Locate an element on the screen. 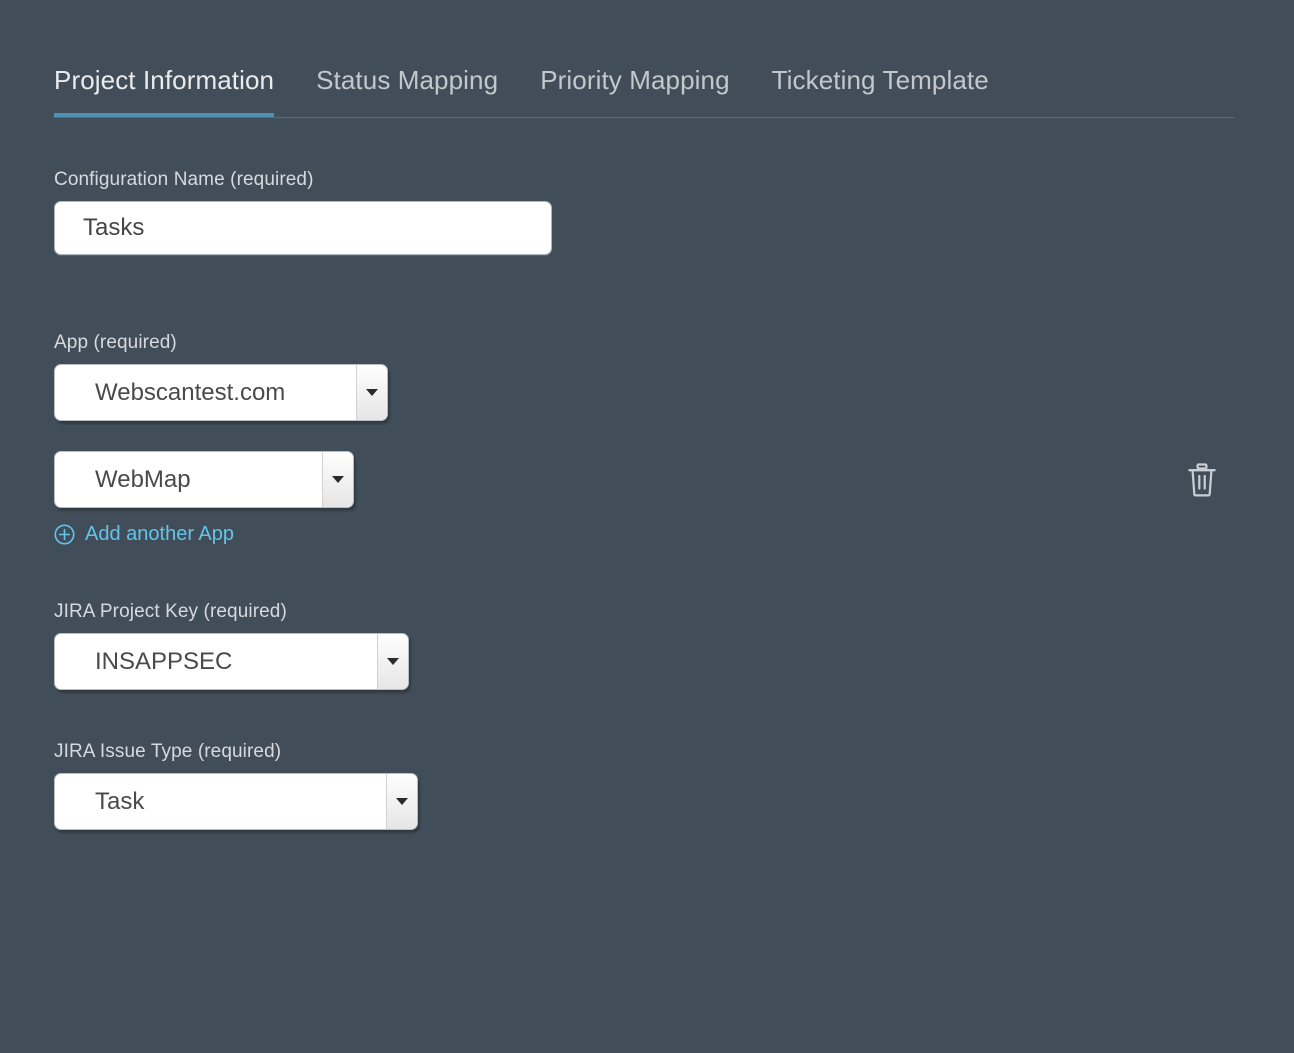 The width and height of the screenshot is (1294, 1053). app-row-2: WebMap is located at coordinates (644, 479).